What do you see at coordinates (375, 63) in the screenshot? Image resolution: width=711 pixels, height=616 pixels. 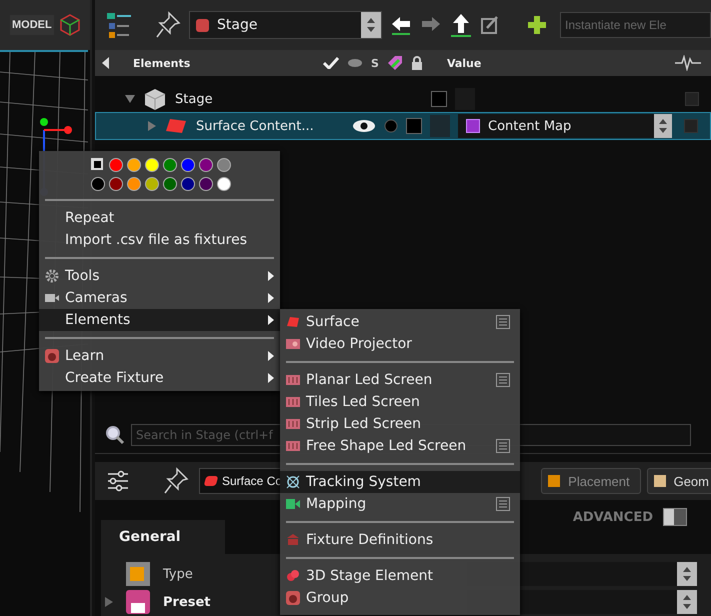 I see `solo-column-header: S` at bounding box center [375, 63].